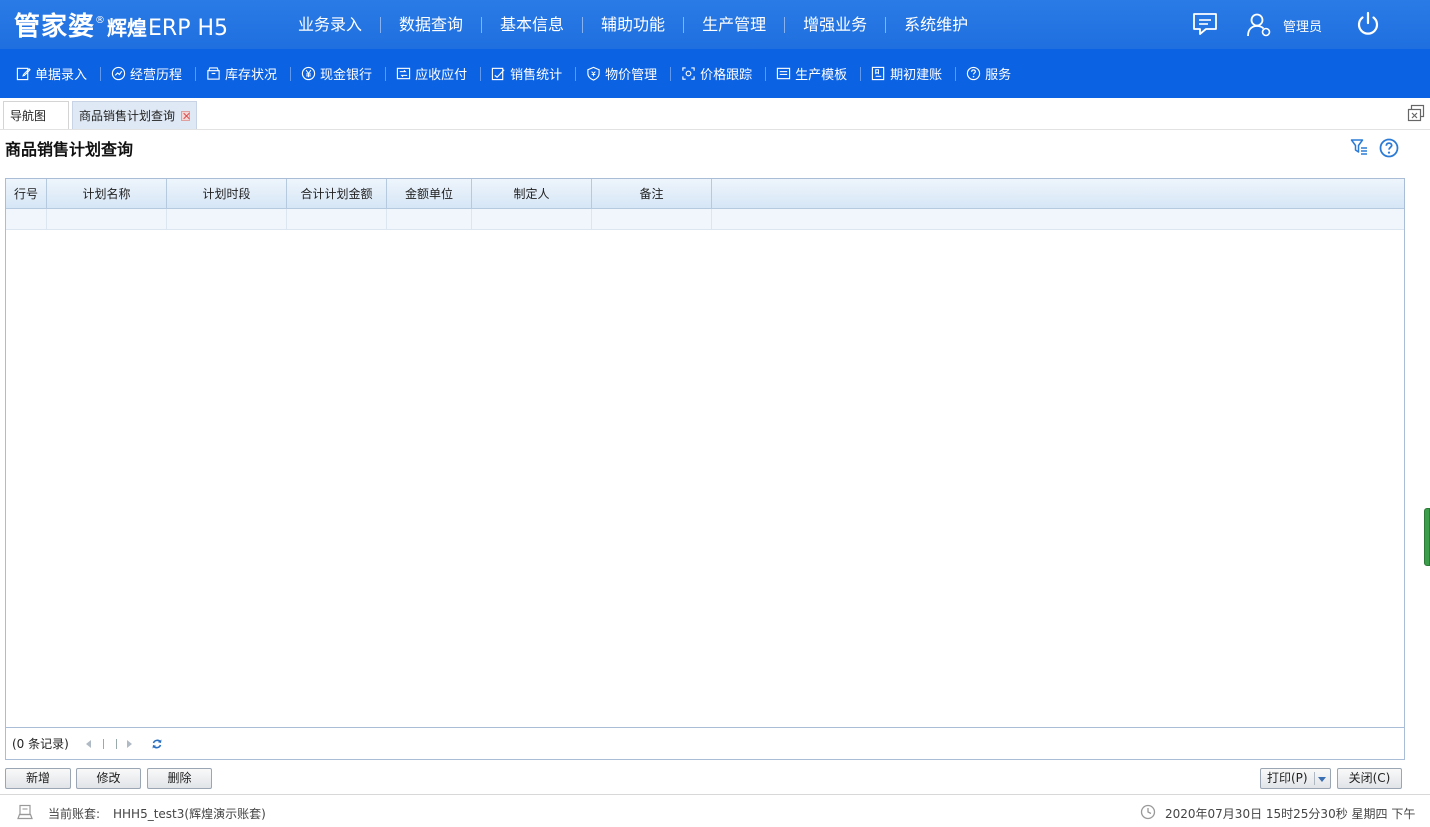 This screenshot has width=1430, height=827. I want to click on account-value: HHH5_test3(辉煌演示账套), so click(189, 814).